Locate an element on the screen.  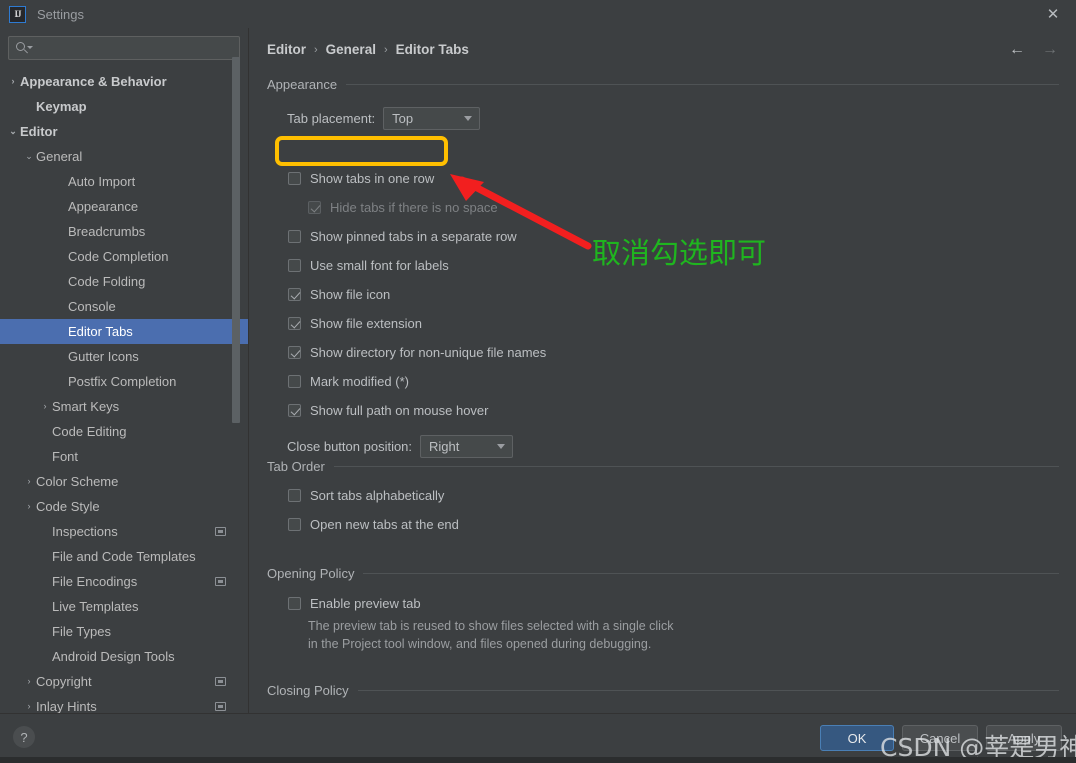
sidebar-item-general: ⌄ General is located at coordinates (124, 156).